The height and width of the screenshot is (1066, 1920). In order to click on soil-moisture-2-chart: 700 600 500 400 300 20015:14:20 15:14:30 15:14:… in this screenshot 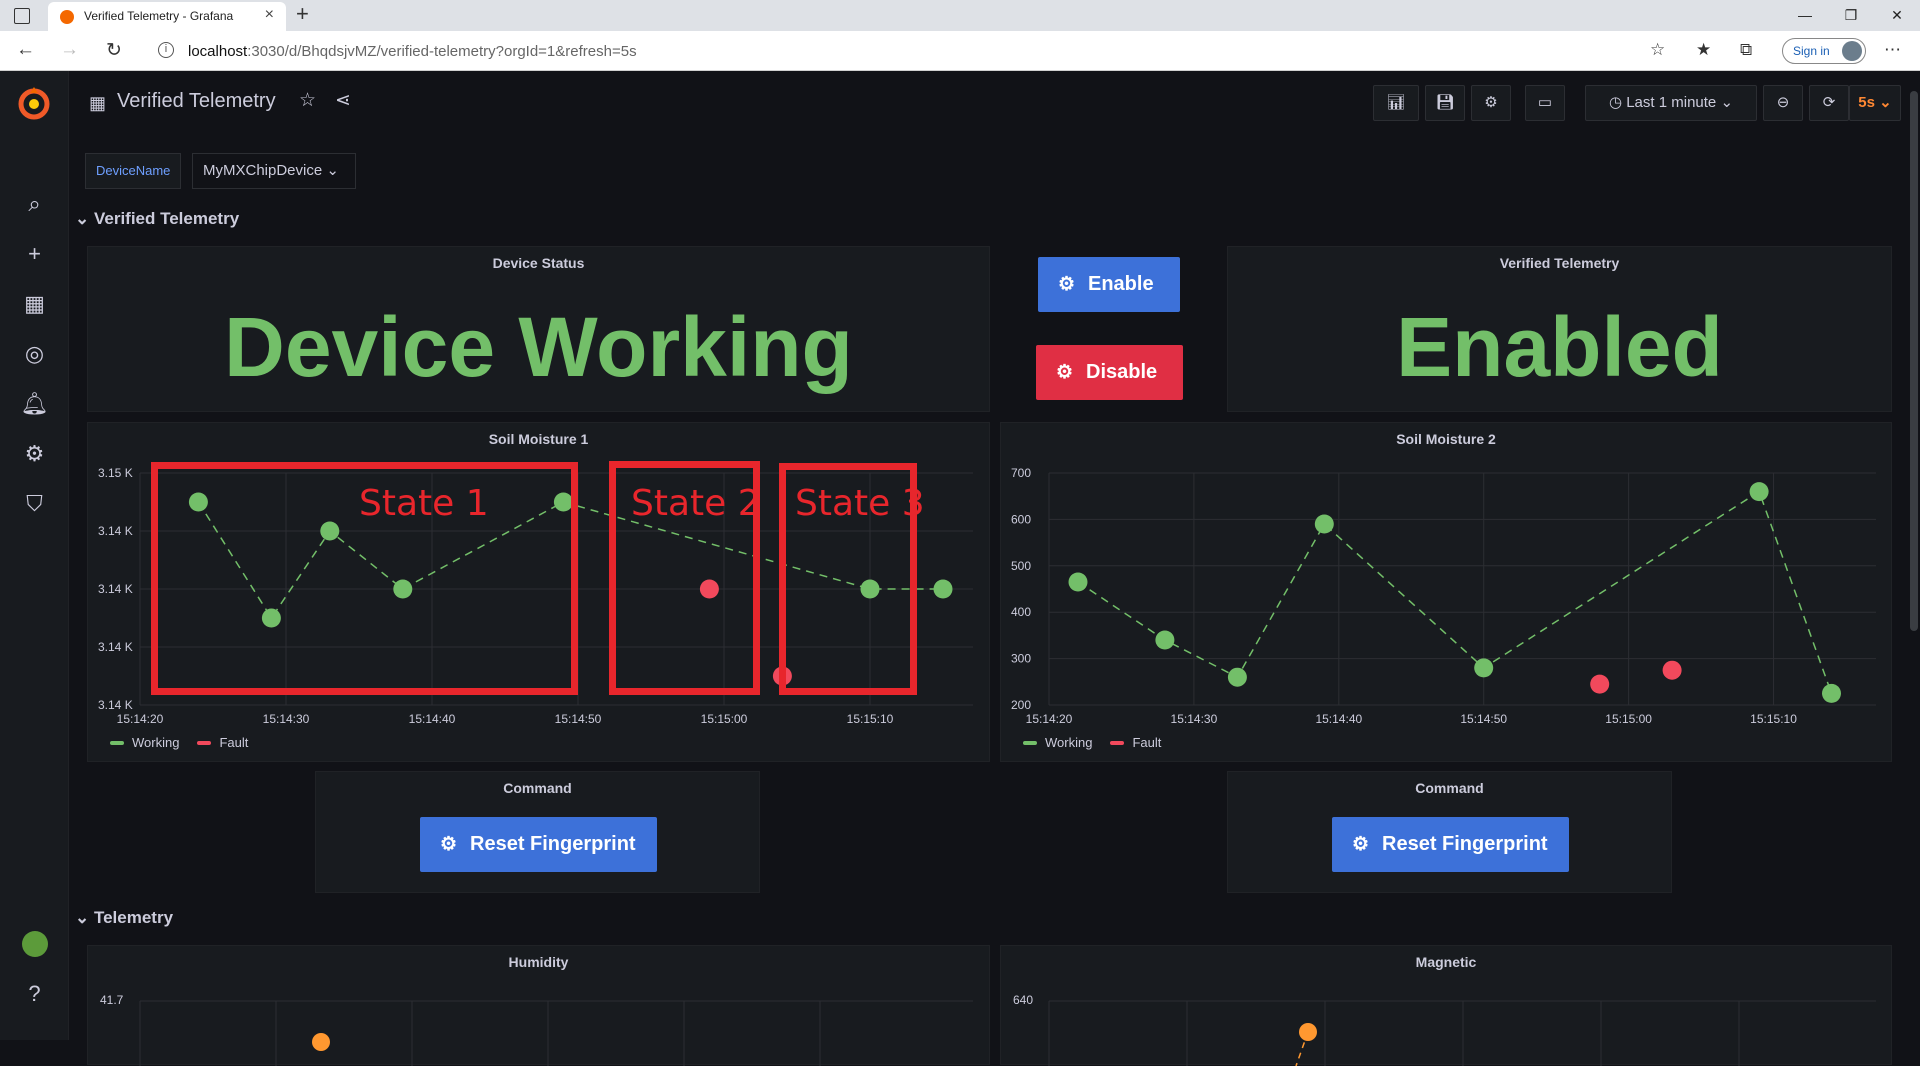, I will do `click(1447, 593)`.